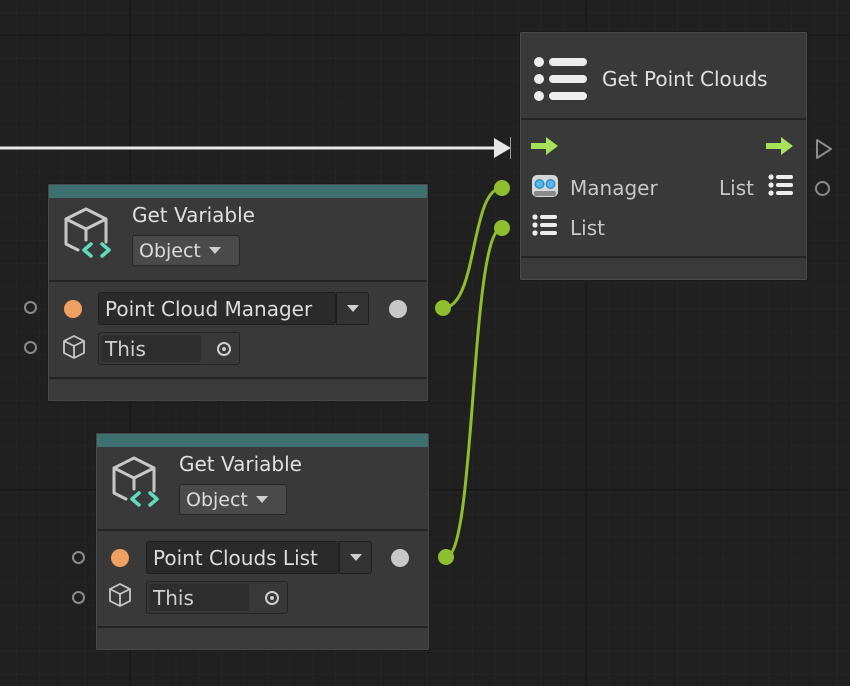 The height and width of the screenshot is (686, 850). I want to click on wire-endpoint-list-out, so click(446, 557).